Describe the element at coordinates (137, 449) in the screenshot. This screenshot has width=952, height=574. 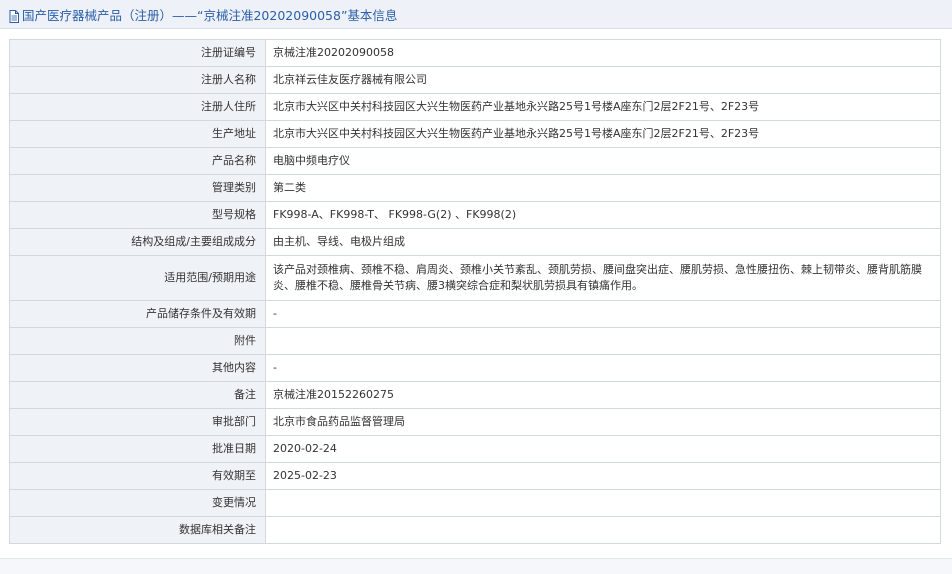
I see `row-label: 批准日期` at that location.